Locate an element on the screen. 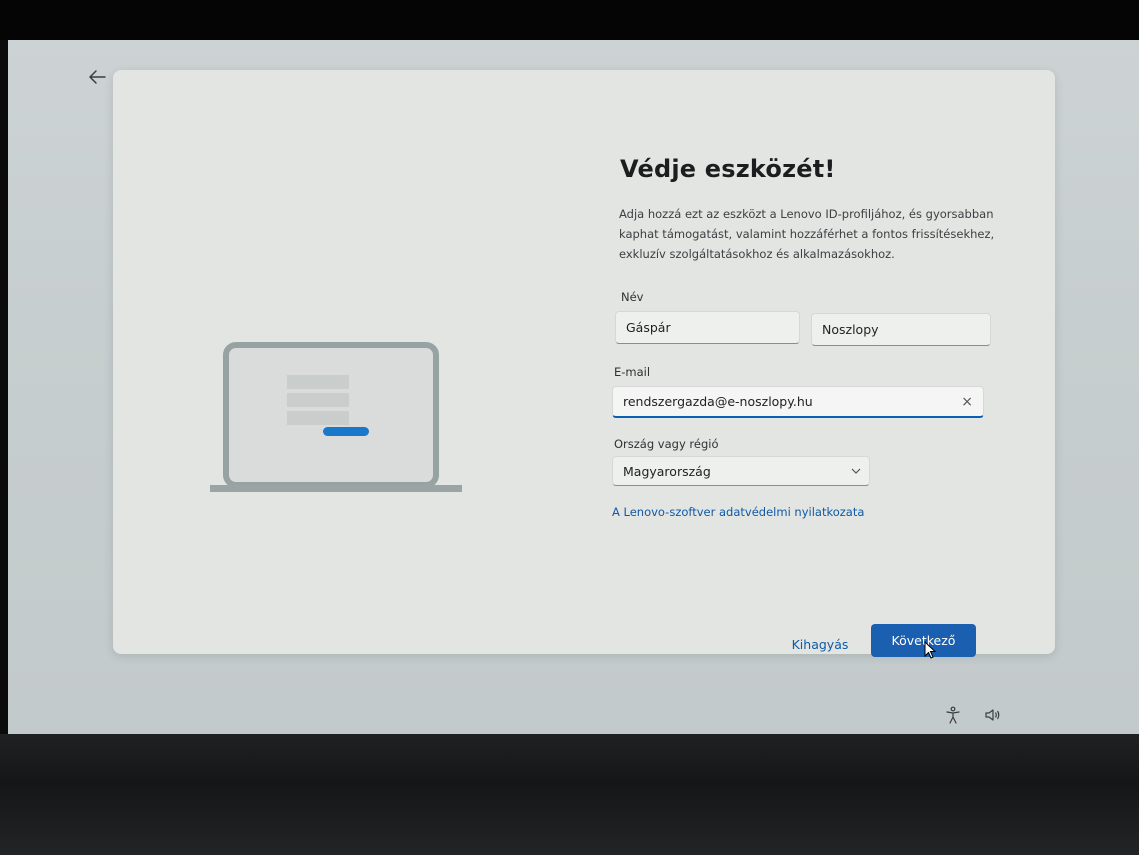 This screenshot has height=855, width=1139. close-icon: × is located at coordinates (967, 402).